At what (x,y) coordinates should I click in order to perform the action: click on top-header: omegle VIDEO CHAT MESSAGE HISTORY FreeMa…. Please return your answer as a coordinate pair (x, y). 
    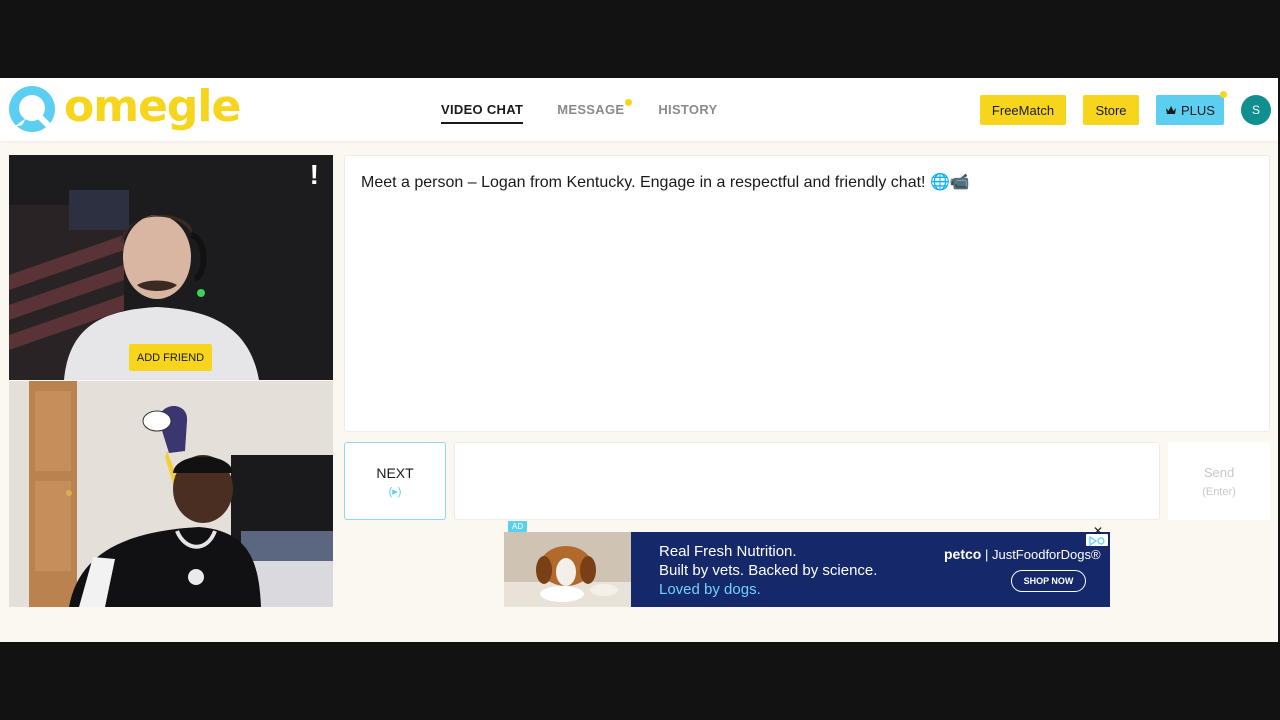
    Looking at the image, I should click on (639, 109).